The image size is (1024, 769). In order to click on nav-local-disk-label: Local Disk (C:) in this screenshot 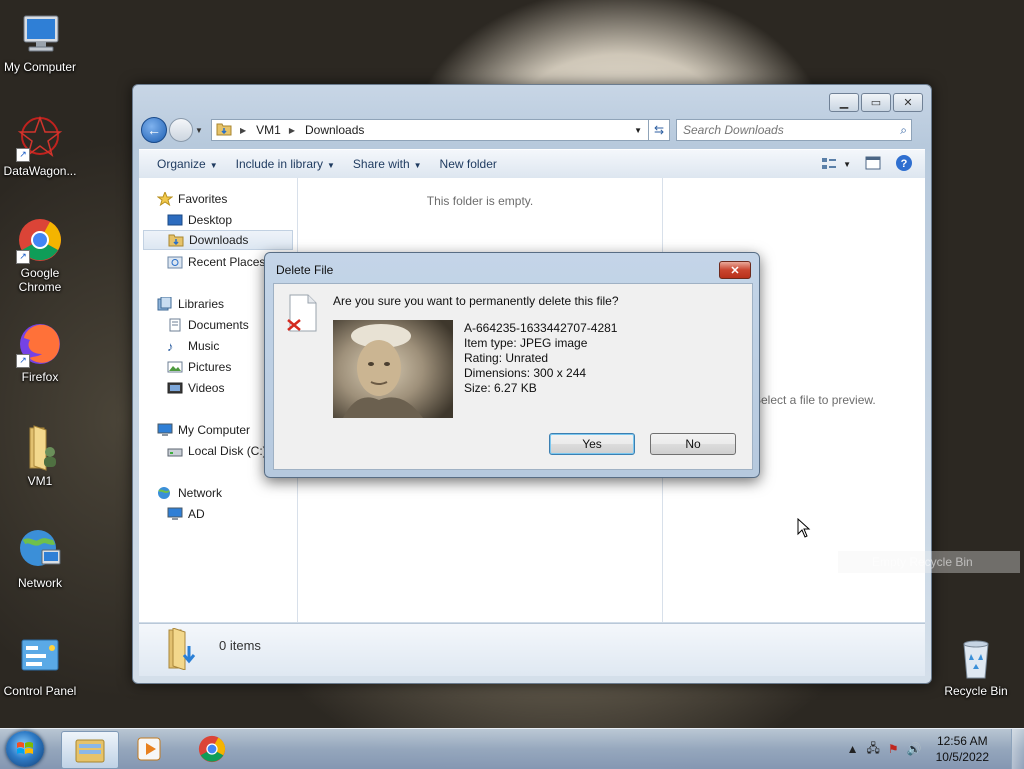, I will do `click(227, 451)`.